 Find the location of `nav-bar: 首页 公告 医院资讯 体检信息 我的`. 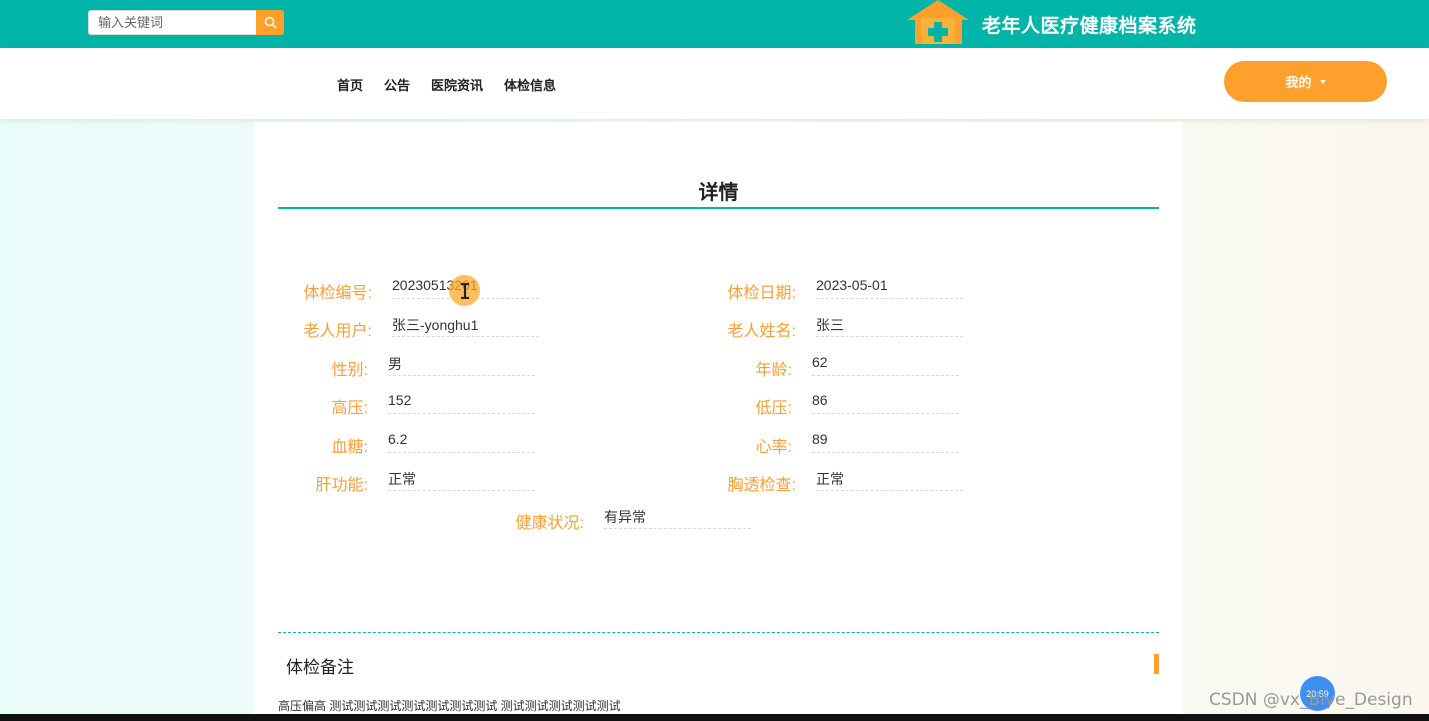

nav-bar: 首页 公告 医院资讯 体检信息 我的 is located at coordinates (714, 83).